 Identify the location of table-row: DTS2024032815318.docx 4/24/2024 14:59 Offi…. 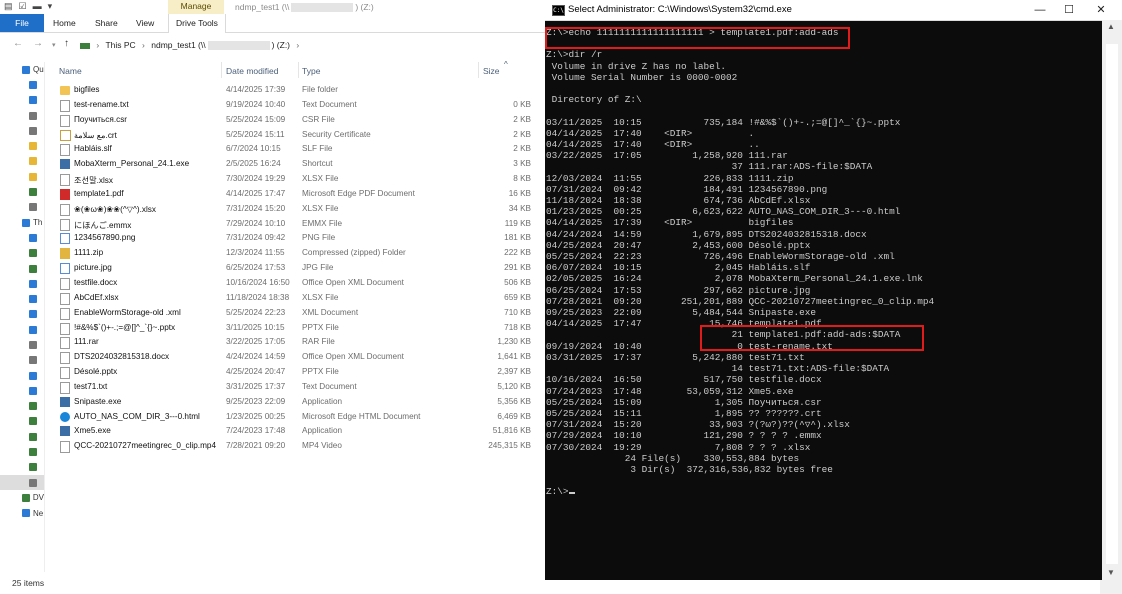
(300, 357).